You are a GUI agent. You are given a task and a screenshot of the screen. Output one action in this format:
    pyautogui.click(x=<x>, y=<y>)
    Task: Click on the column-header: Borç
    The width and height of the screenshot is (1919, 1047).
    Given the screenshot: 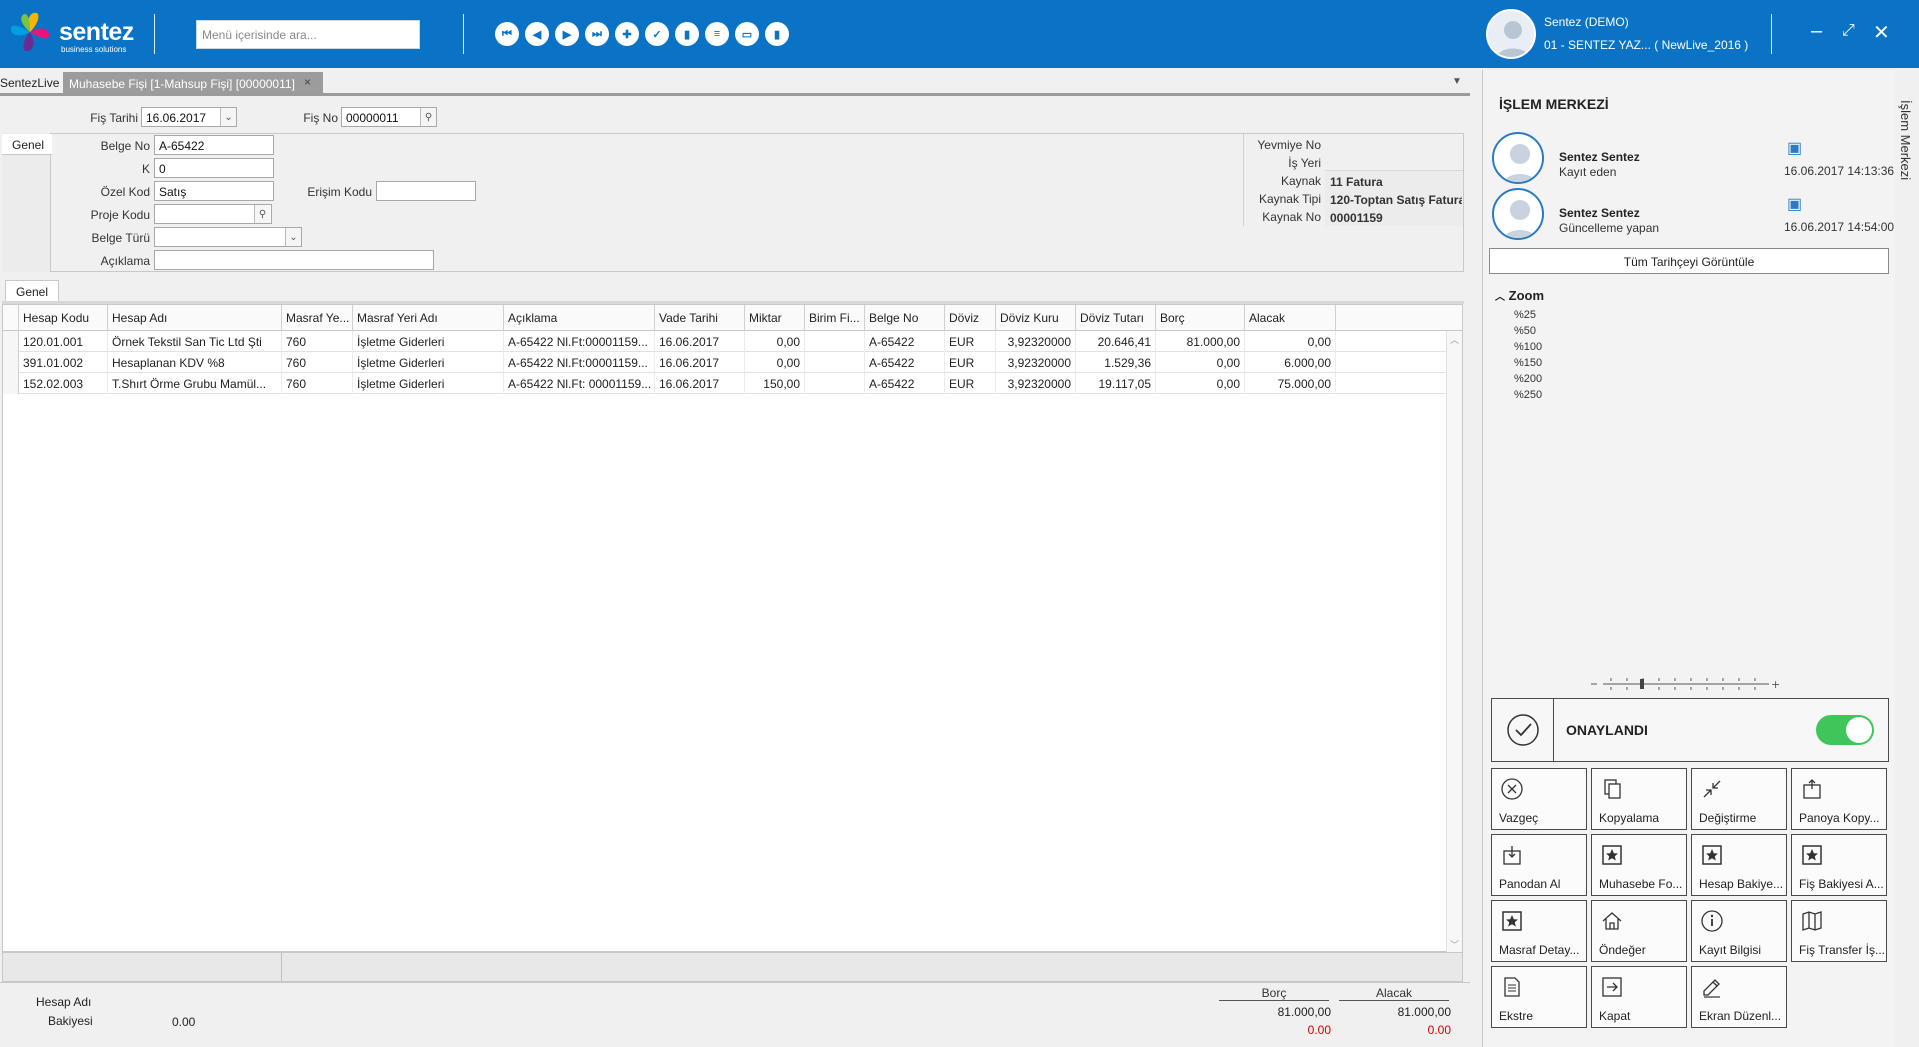 What is the action you would take?
    pyautogui.click(x=1200, y=318)
    